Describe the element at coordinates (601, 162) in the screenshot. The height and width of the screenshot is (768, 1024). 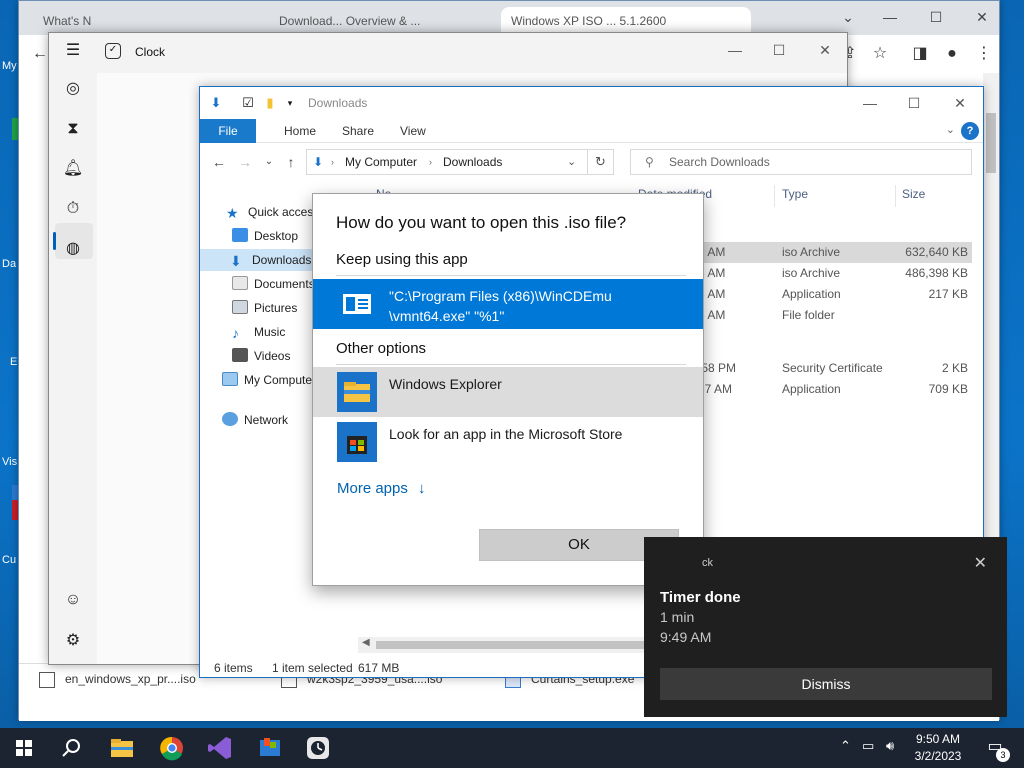
I see `refresh-icon: ↻` at that location.